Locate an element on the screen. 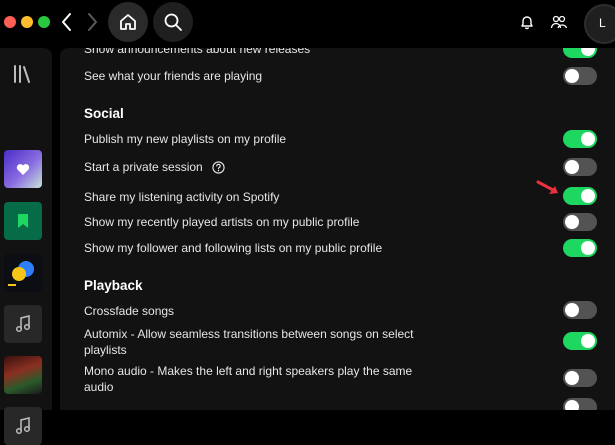  toggle-new-releases is located at coordinates (580, 53).